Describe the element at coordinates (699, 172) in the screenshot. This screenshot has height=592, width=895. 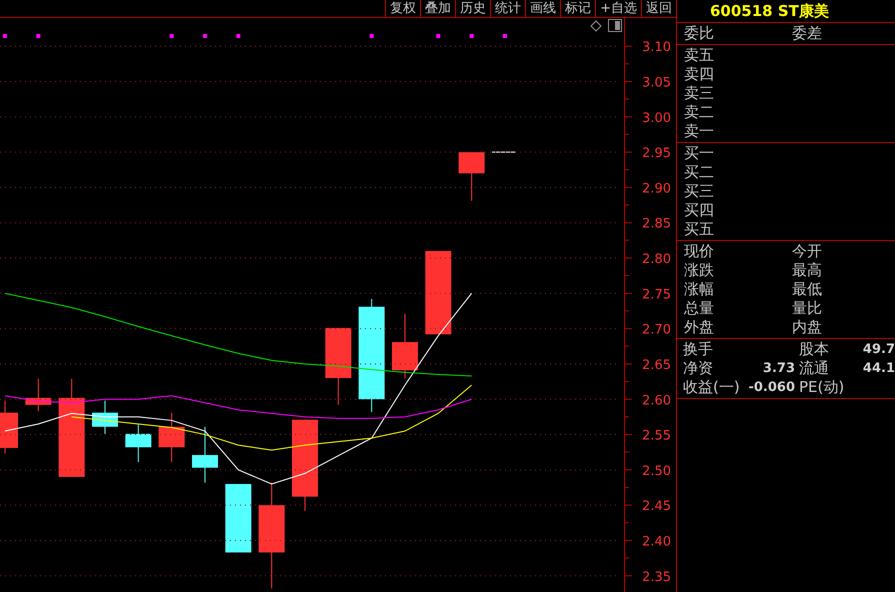
I see `bid-level-label: 买二` at that location.